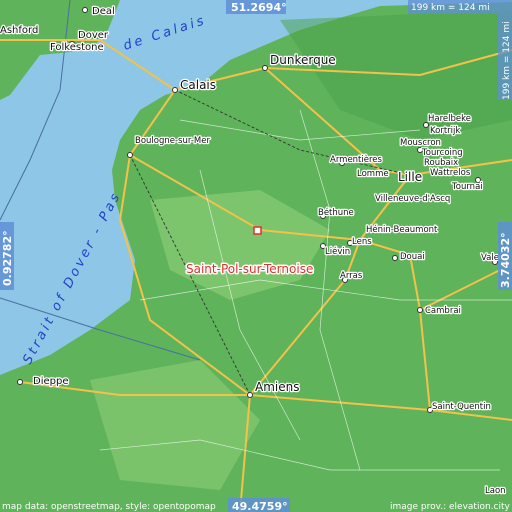 The width and height of the screenshot is (512, 512). What do you see at coordinates (441, 163) in the screenshot?
I see `city-label-roubaix: Roubaix` at bounding box center [441, 163].